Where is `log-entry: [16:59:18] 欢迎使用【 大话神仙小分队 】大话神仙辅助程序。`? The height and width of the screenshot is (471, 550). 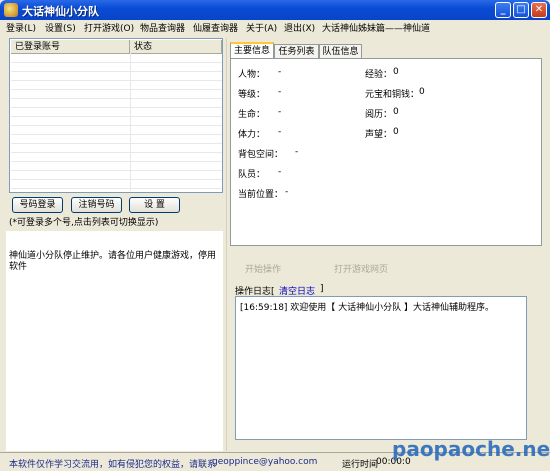 log-entry: [16:59:18] 欢迎使用【 大话神仙小分队 】大话神仙辅助程序。 is located at coordinates (367, 308).